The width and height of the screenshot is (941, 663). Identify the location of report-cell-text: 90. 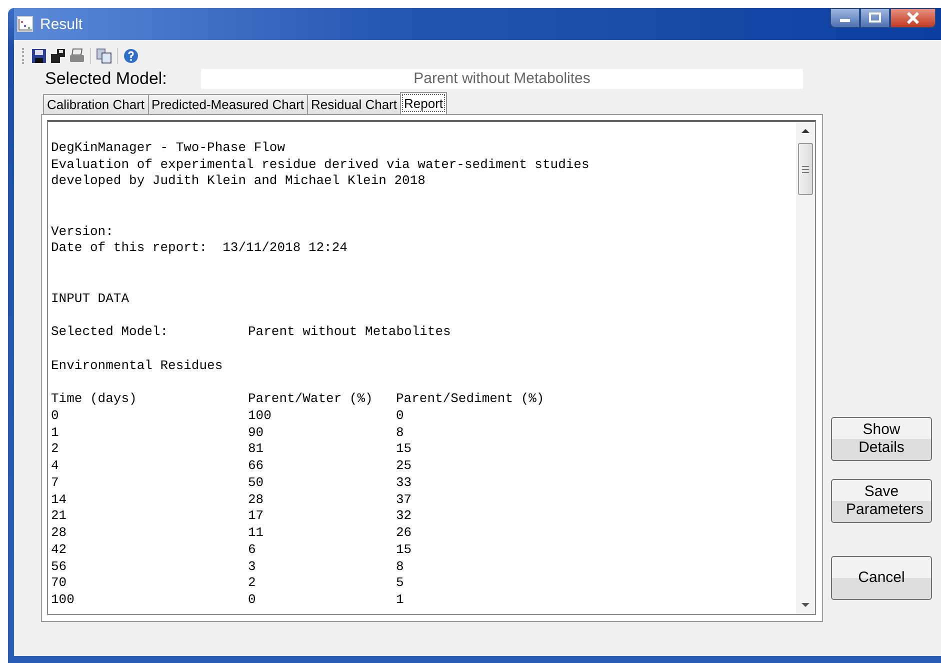
(256, 433).